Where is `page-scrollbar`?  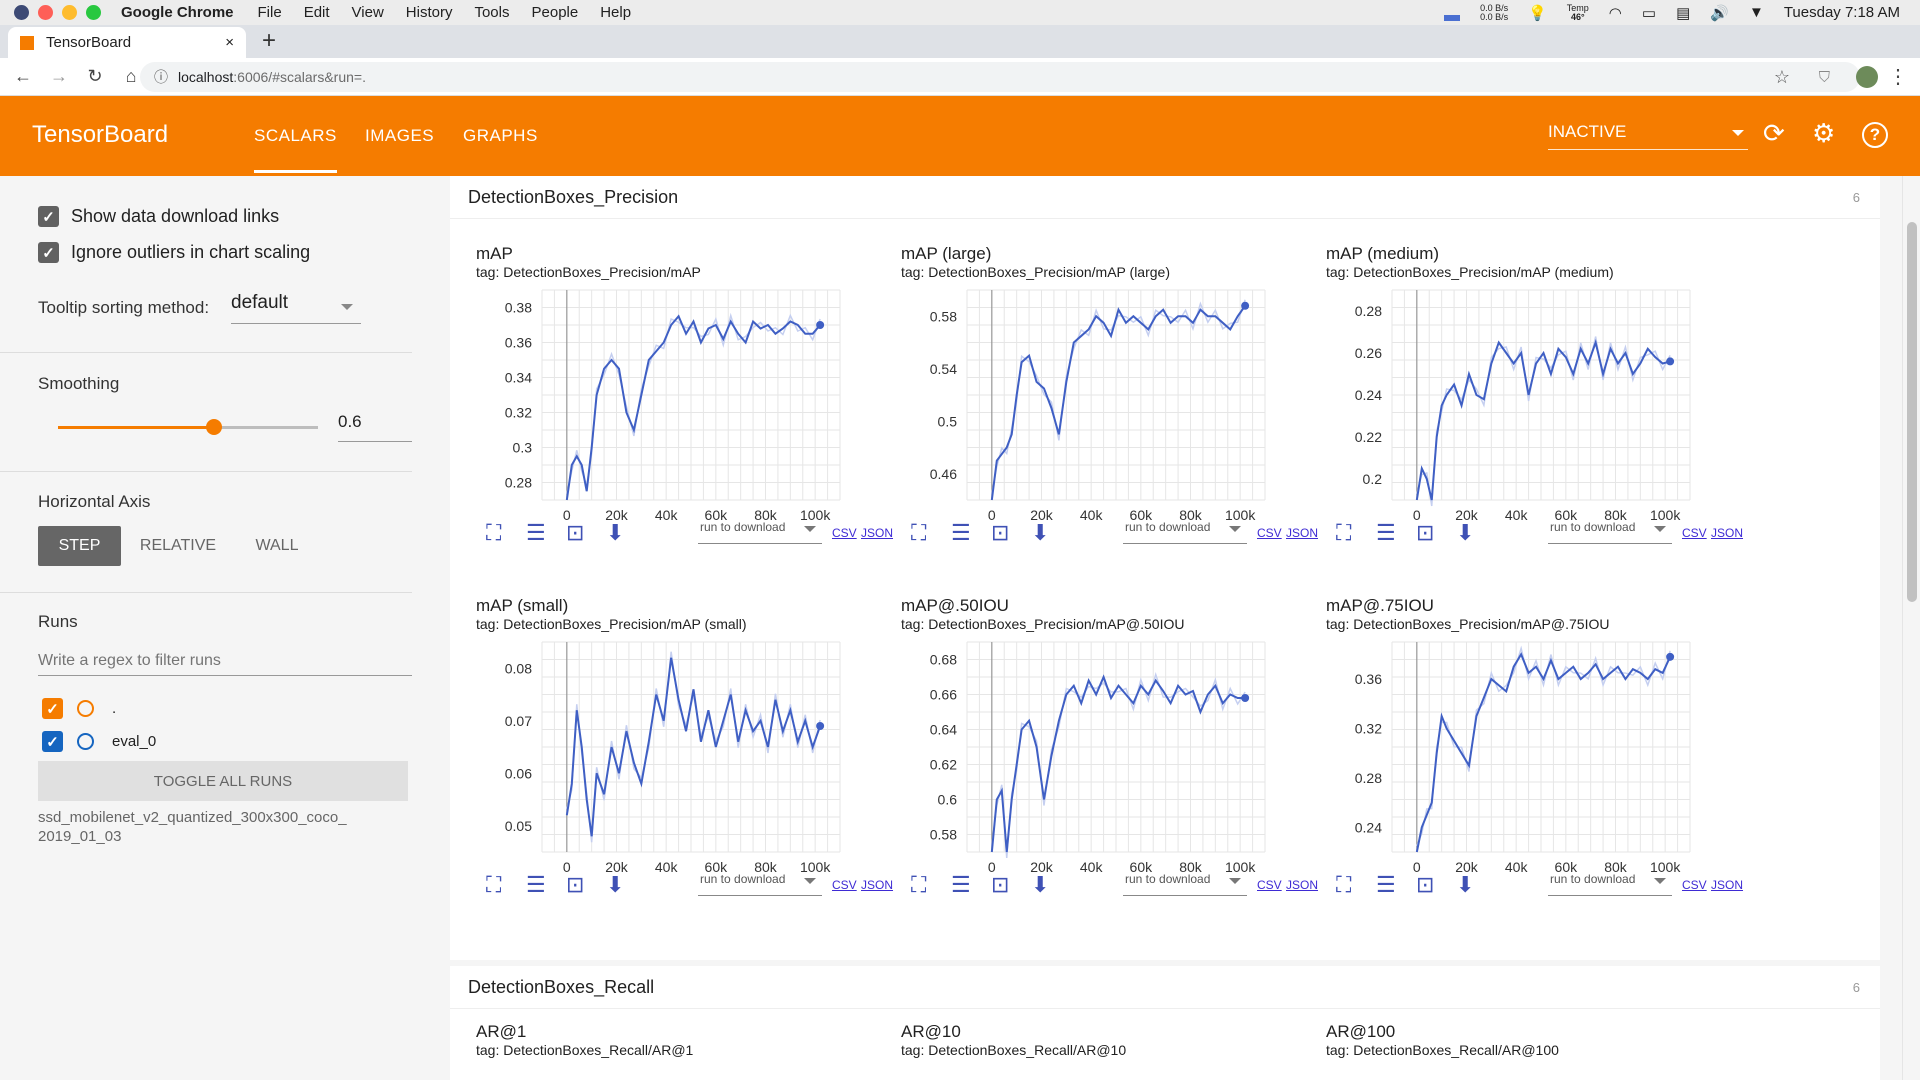
page-scrollbar is located at coordinates (1911, 628).